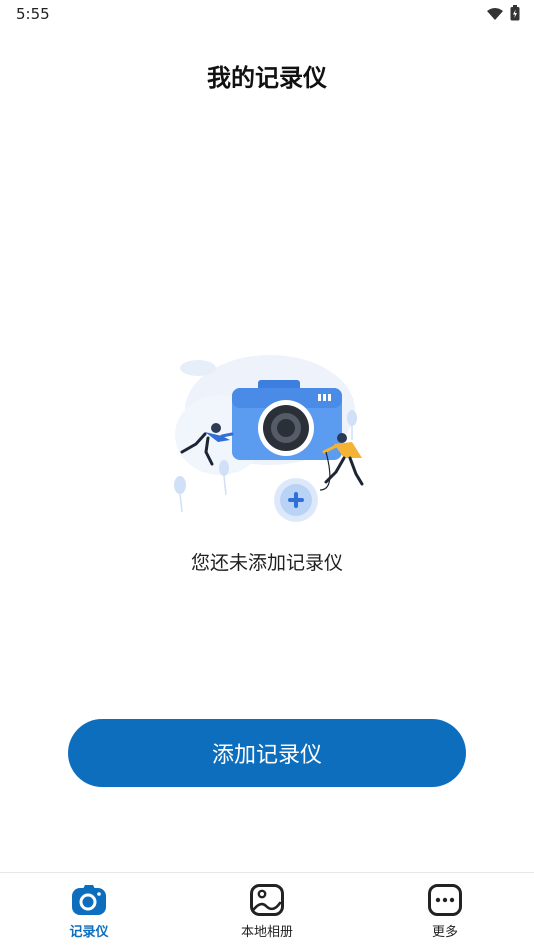 The image size is (534, 950). I want to click on album-icon, so click(267, 900).